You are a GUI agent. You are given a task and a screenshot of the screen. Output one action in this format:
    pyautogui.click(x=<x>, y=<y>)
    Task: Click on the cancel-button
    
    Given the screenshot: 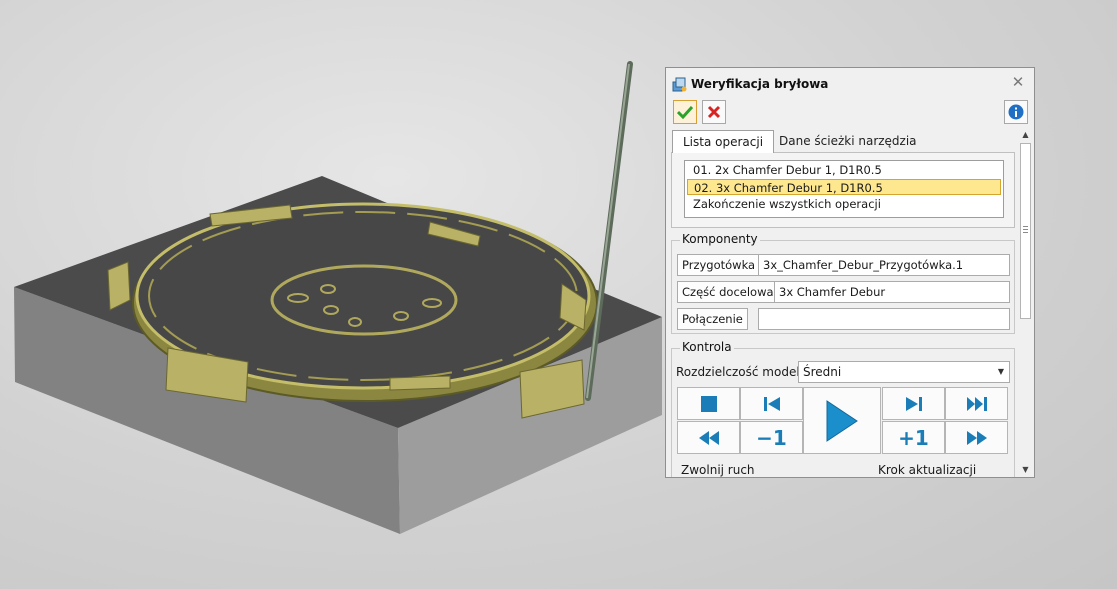 What is the action you would take?
    pyautogui.click(x=714, y=112)
    